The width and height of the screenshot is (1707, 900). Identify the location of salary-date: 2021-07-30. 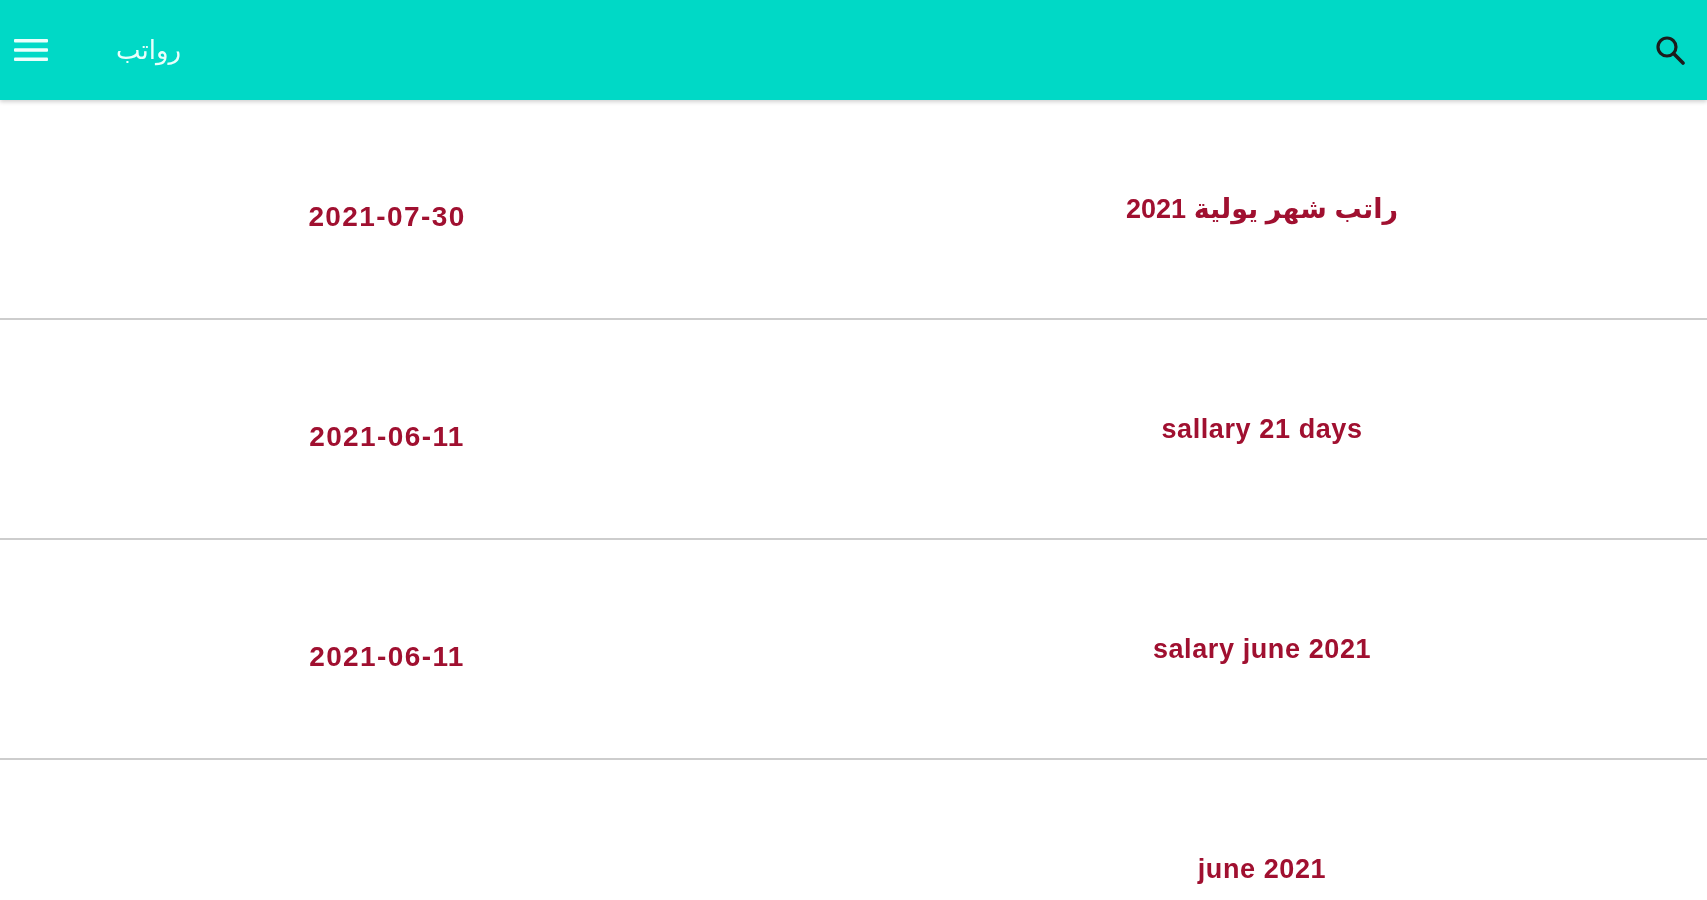
(387, 217).